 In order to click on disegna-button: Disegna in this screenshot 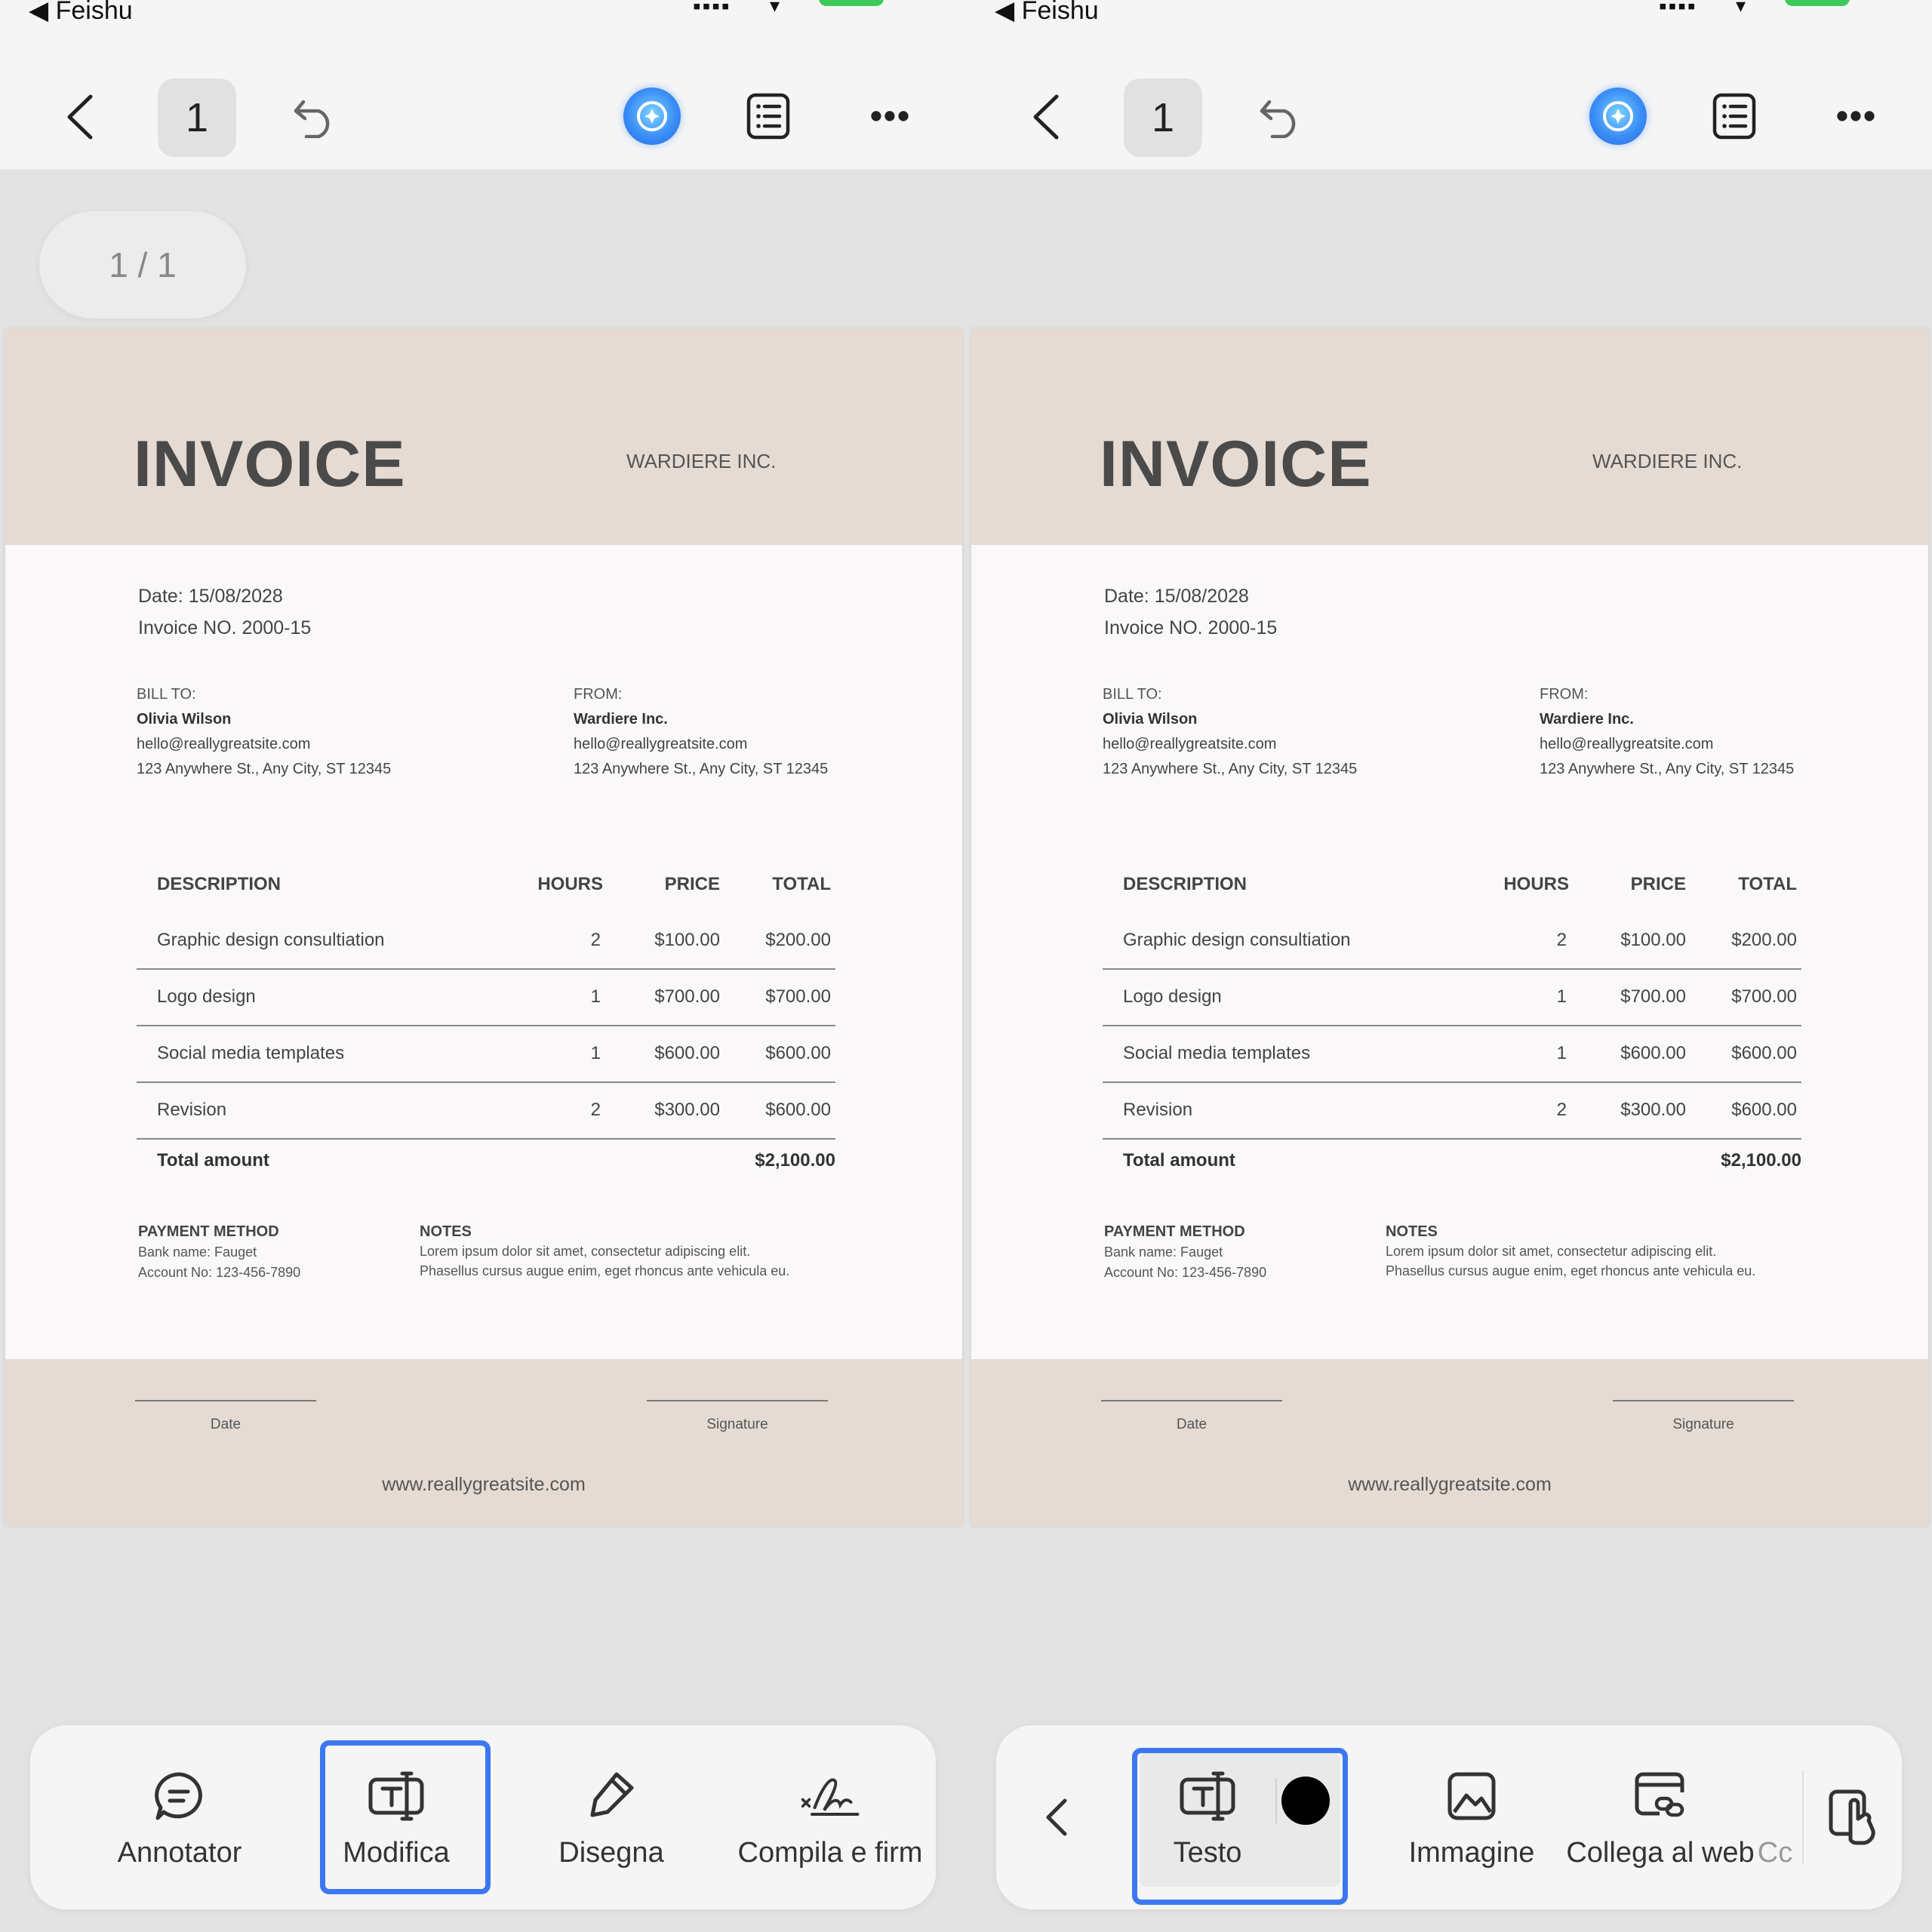, I will do `click(611, 1817)`.